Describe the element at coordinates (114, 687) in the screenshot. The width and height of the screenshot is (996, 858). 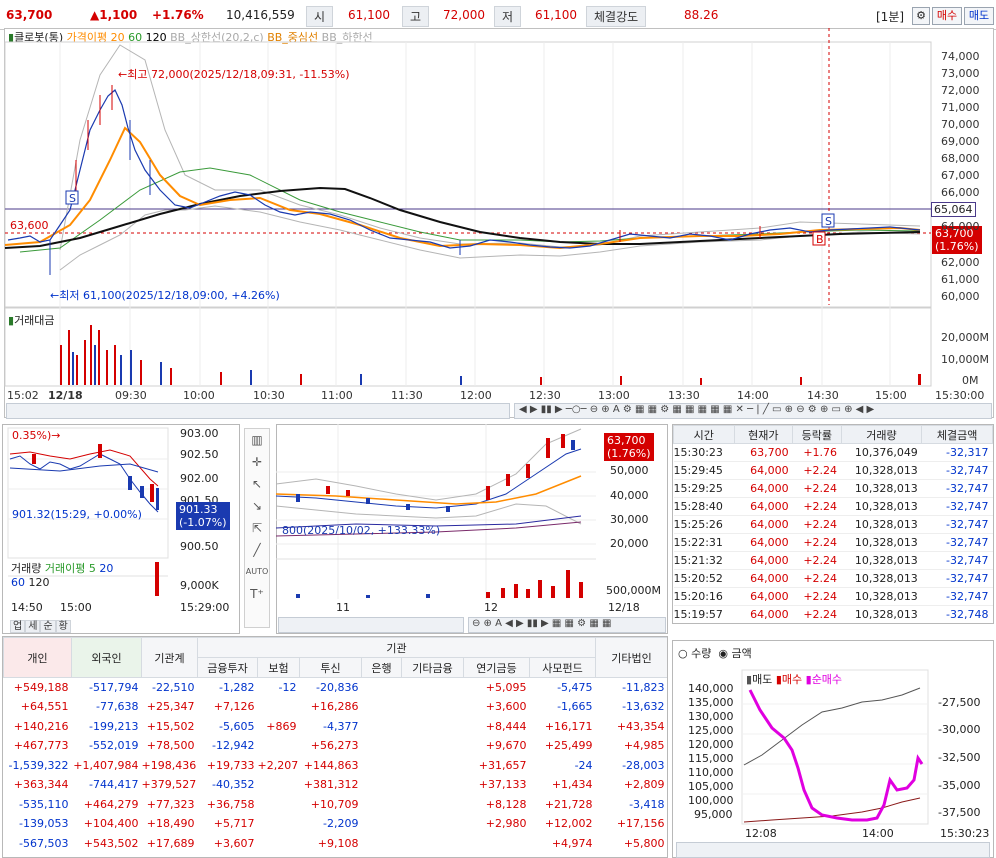
I see `investor-cell: -517,794` at that location.